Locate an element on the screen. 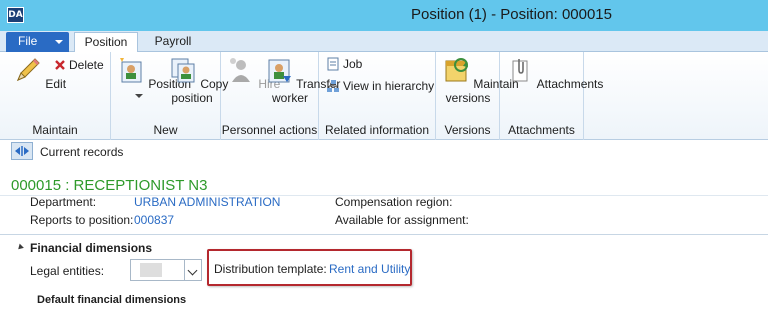 The image size is (768, 324). distribution-template-label: Distribution template: is located at coordinates (270, 269).